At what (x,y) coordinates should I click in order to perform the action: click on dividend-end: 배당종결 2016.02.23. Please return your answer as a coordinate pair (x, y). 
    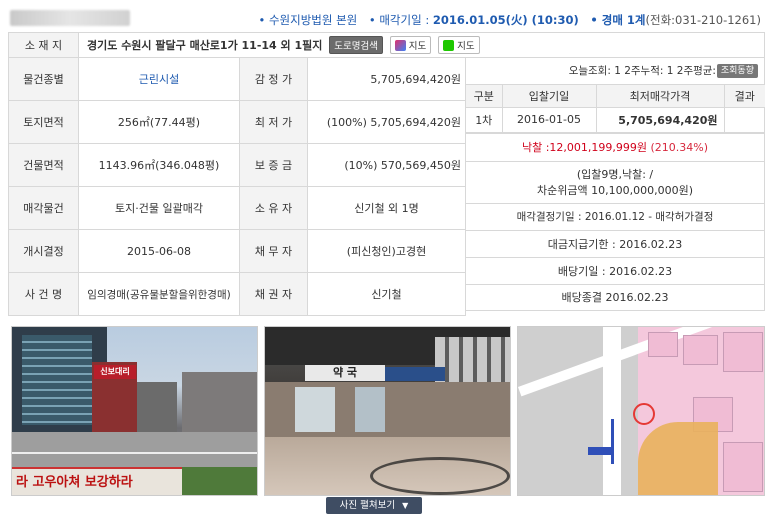
    Looking at the image, I should click on (615, 297).